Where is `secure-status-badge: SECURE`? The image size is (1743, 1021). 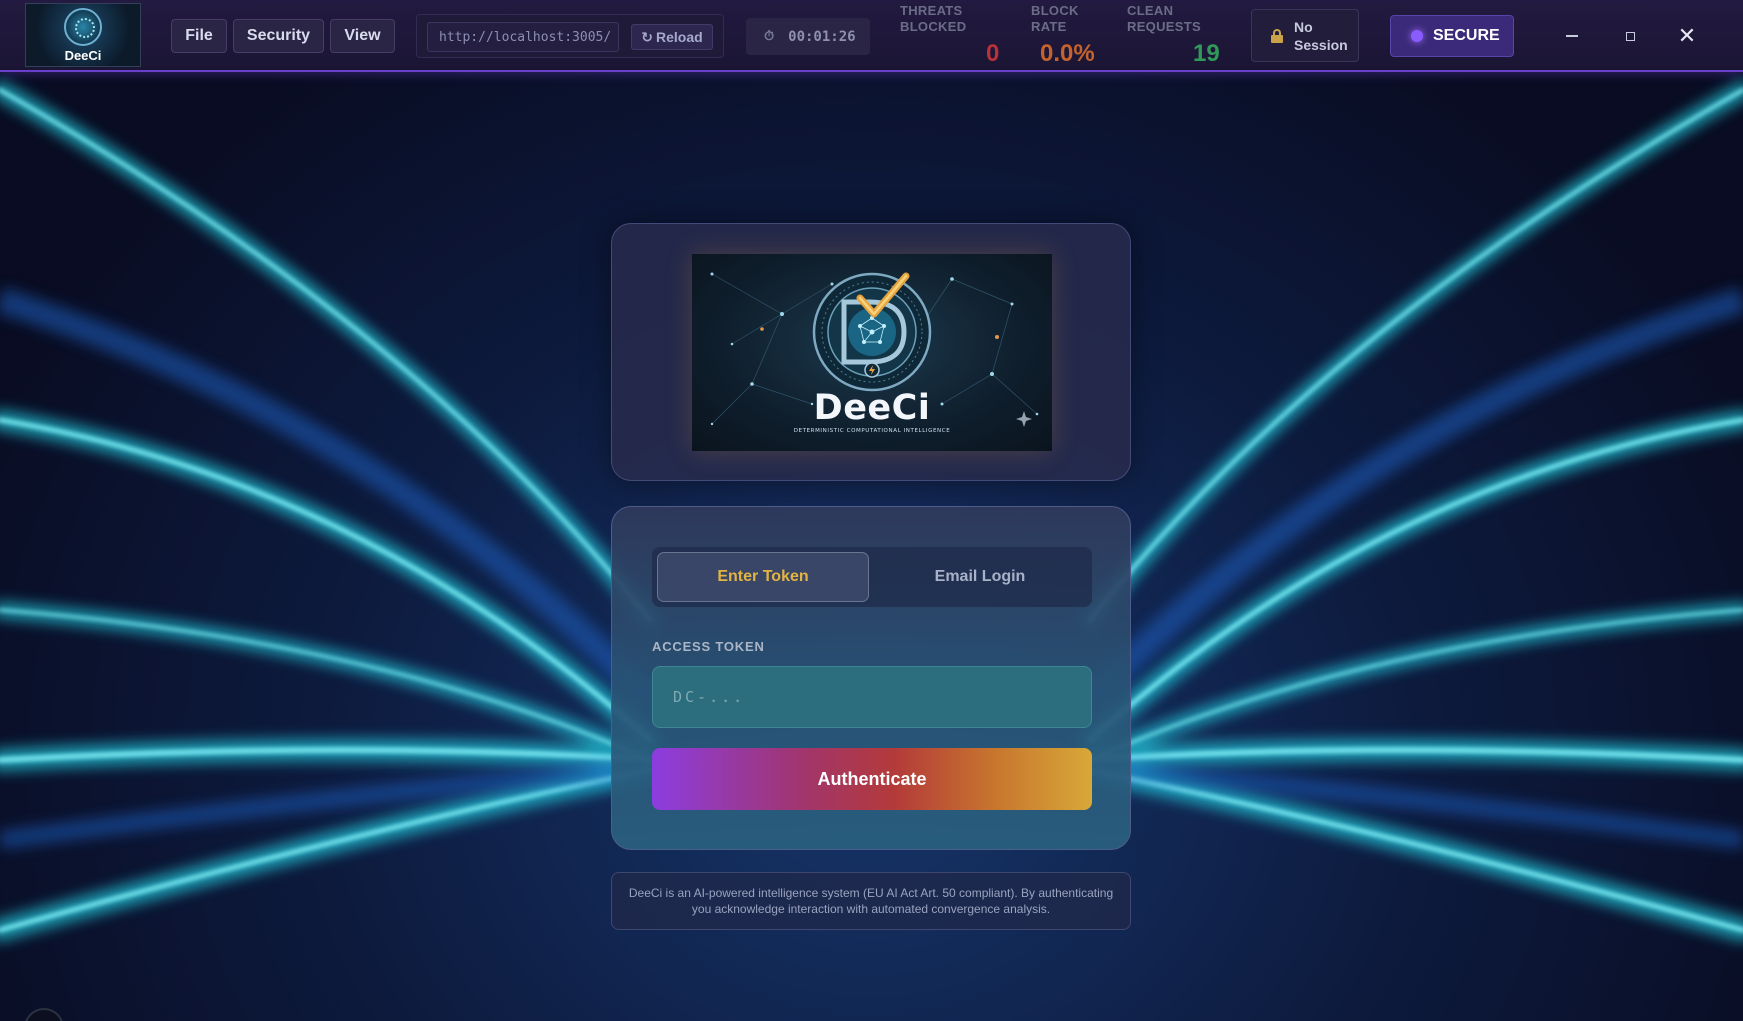 secure-status-badge: SECURE is located at coordinates (1452, 36).